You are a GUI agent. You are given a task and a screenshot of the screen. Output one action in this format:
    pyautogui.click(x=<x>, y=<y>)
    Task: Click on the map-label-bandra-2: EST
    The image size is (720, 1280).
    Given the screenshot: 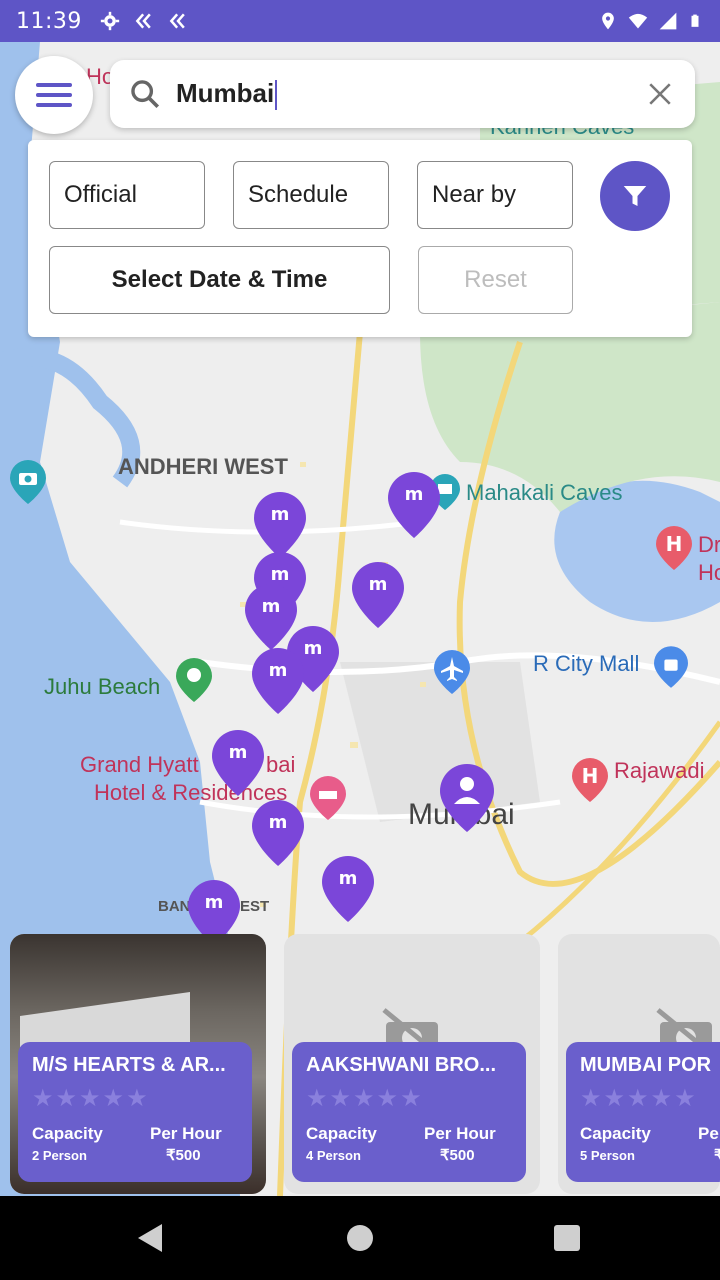 What is the action you would take?
    pyautogui.click(x=255, y=906)
    